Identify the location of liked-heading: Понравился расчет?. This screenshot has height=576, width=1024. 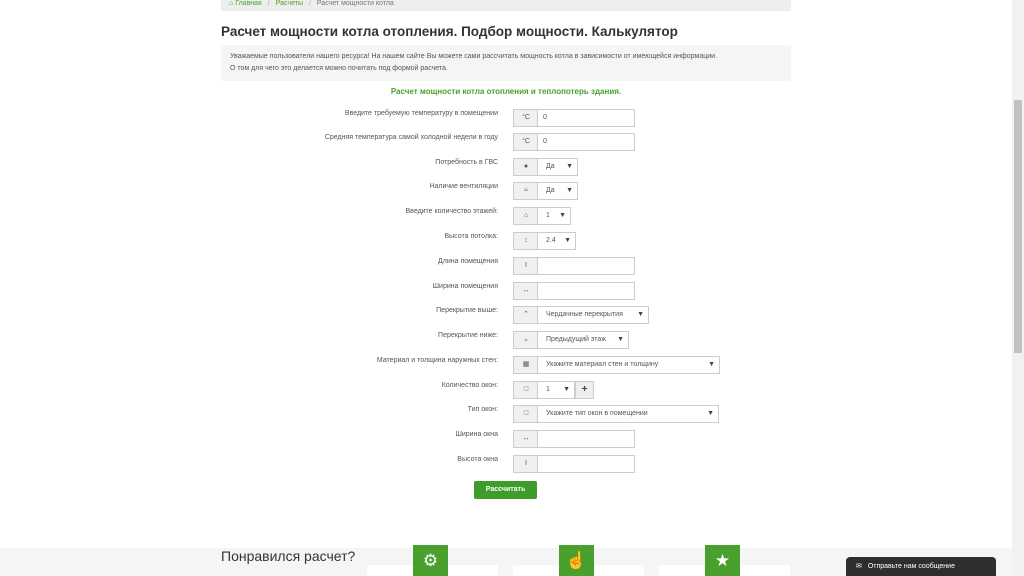
(288, 556).